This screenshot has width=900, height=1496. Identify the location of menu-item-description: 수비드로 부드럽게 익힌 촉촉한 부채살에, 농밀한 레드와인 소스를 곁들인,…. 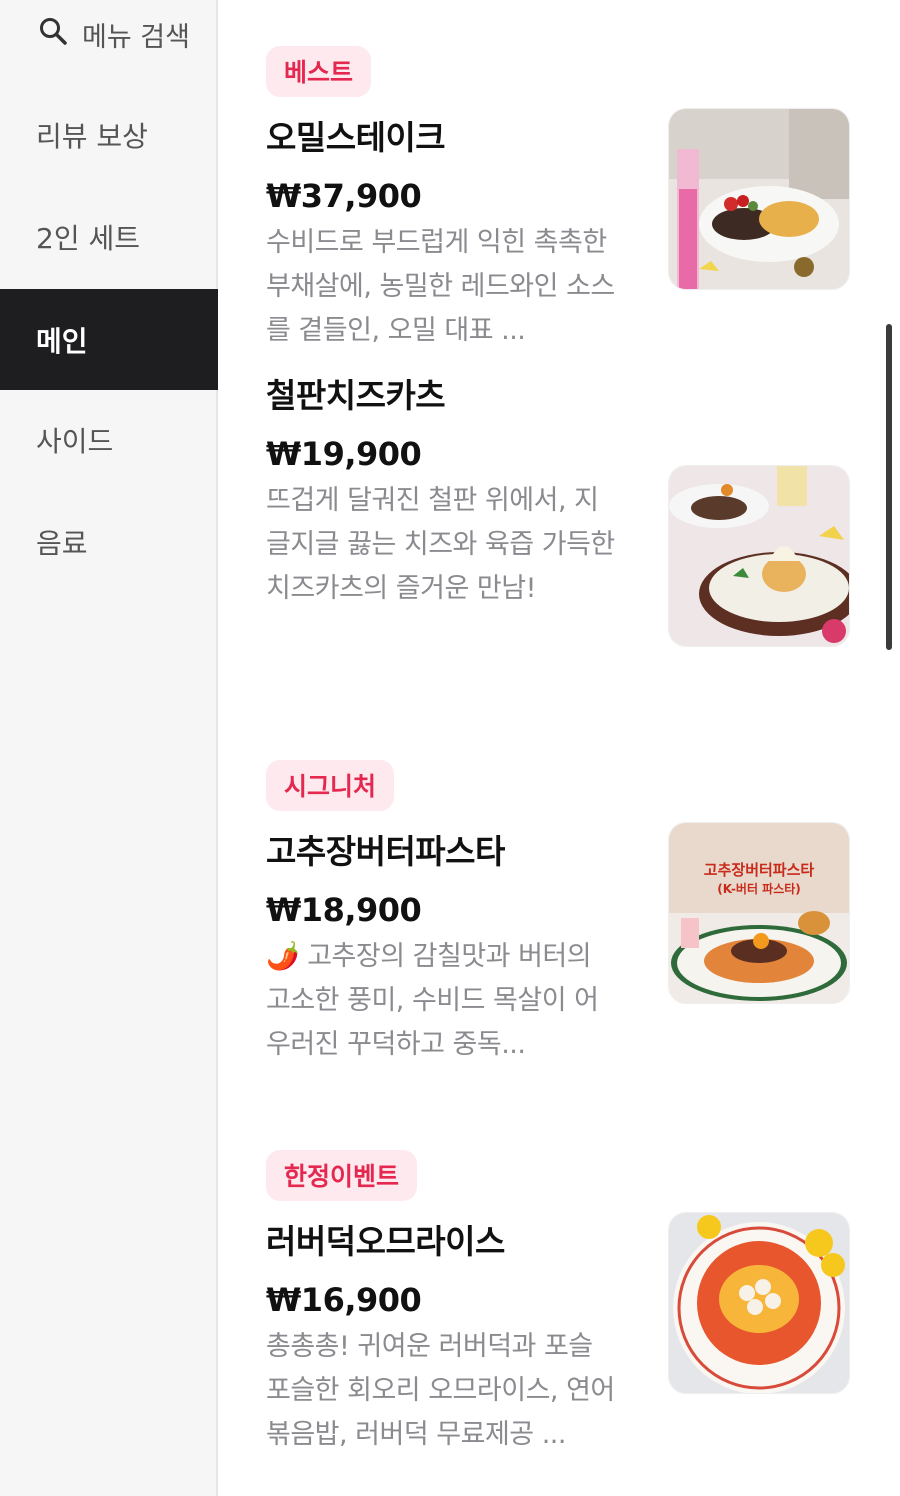
(440, 286).